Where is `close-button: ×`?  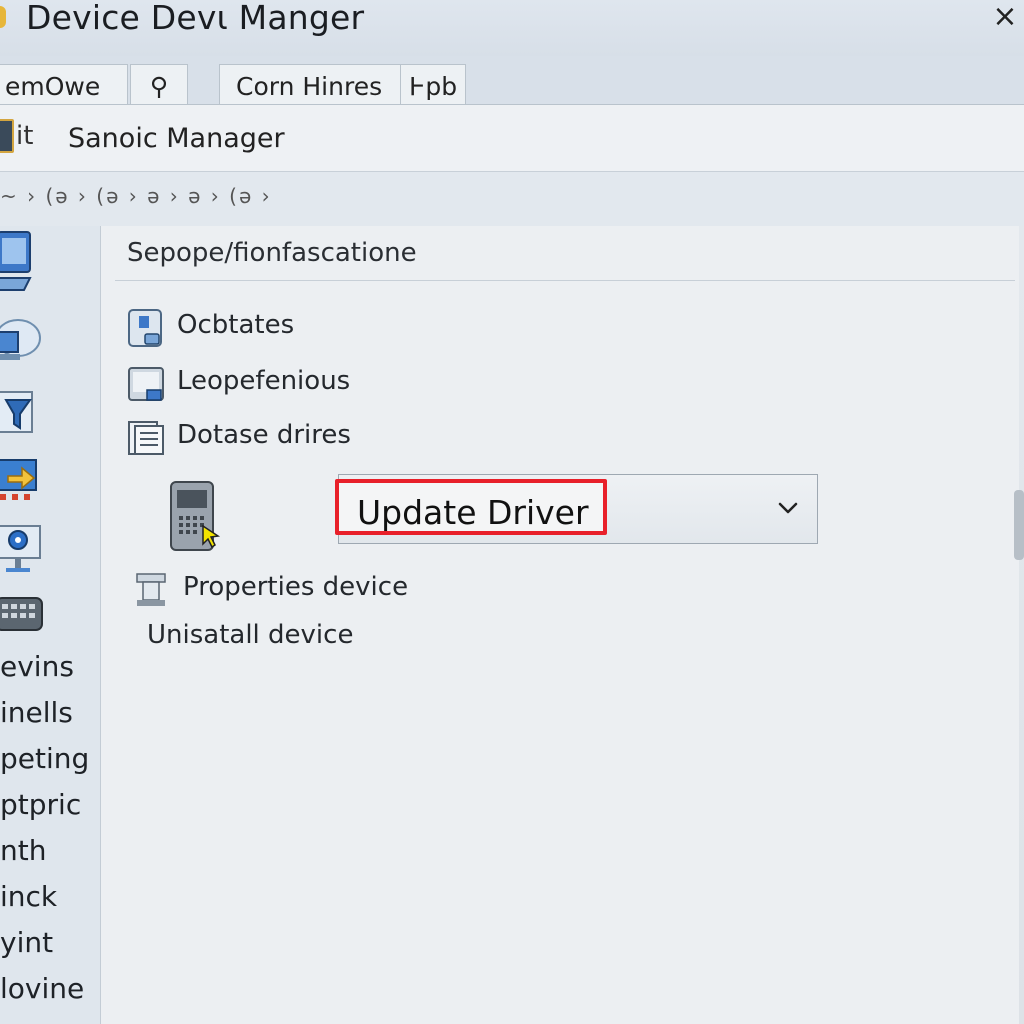 close-button: × is located at coordinates (1005, 18).